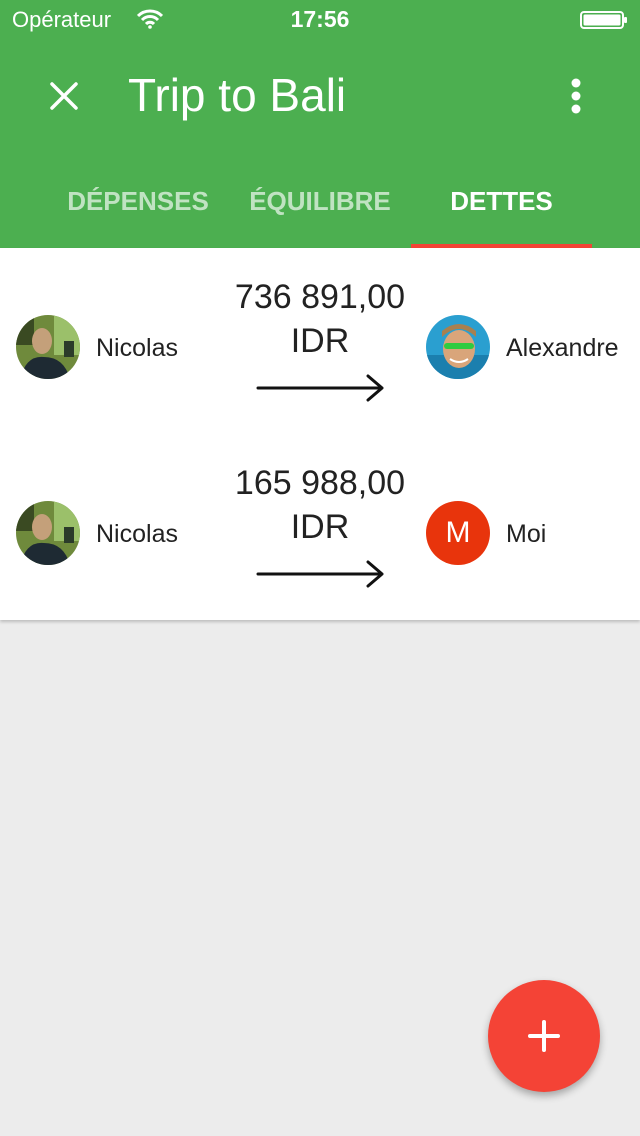 The image size is (640, 1136). I want to click on tab-bar: DÉPENSES ÉQUILIBRE DETTES, so click(328, 212).